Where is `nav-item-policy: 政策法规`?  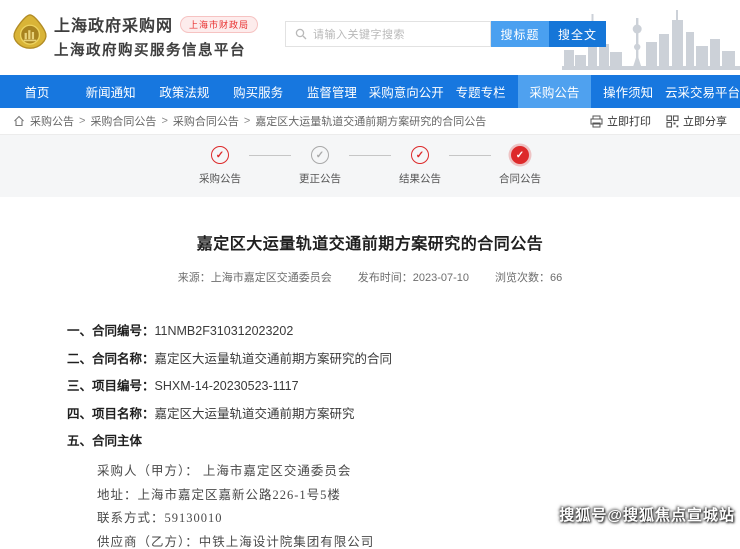
nav-item-policy: 政策法规 is located at coordinates (185, 91).